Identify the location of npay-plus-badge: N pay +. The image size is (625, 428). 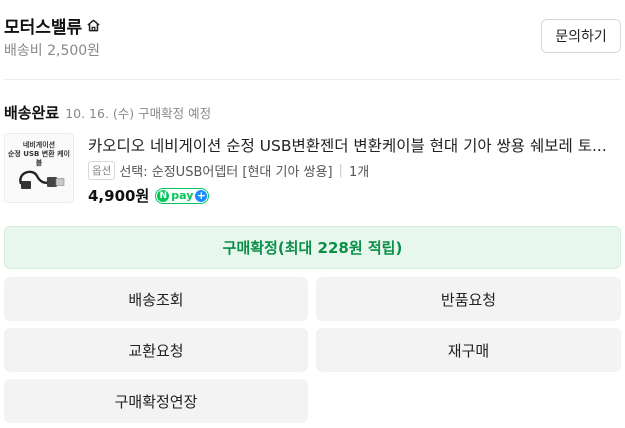
(182, 195).